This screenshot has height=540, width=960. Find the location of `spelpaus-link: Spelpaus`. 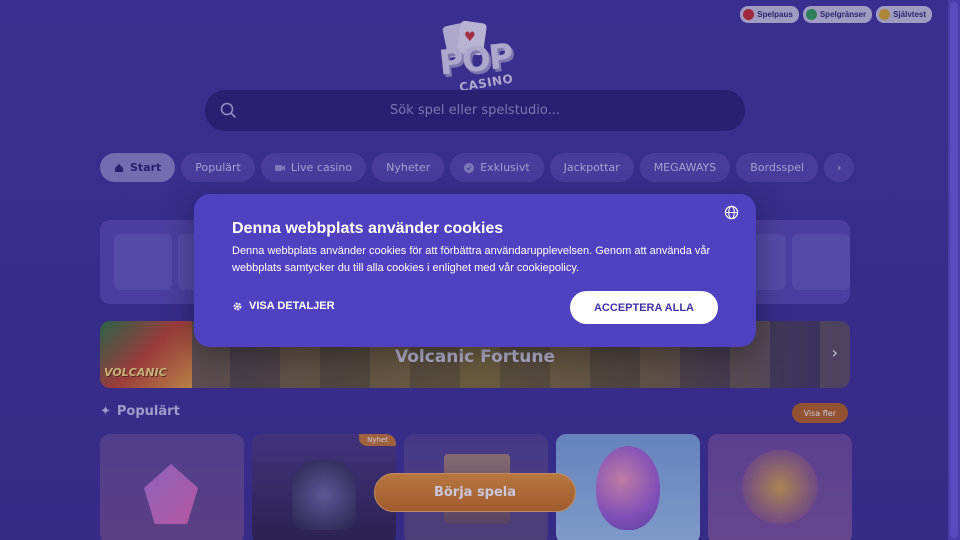

spelpaus-link: Spelpaus is located at coordinates (769, 14).